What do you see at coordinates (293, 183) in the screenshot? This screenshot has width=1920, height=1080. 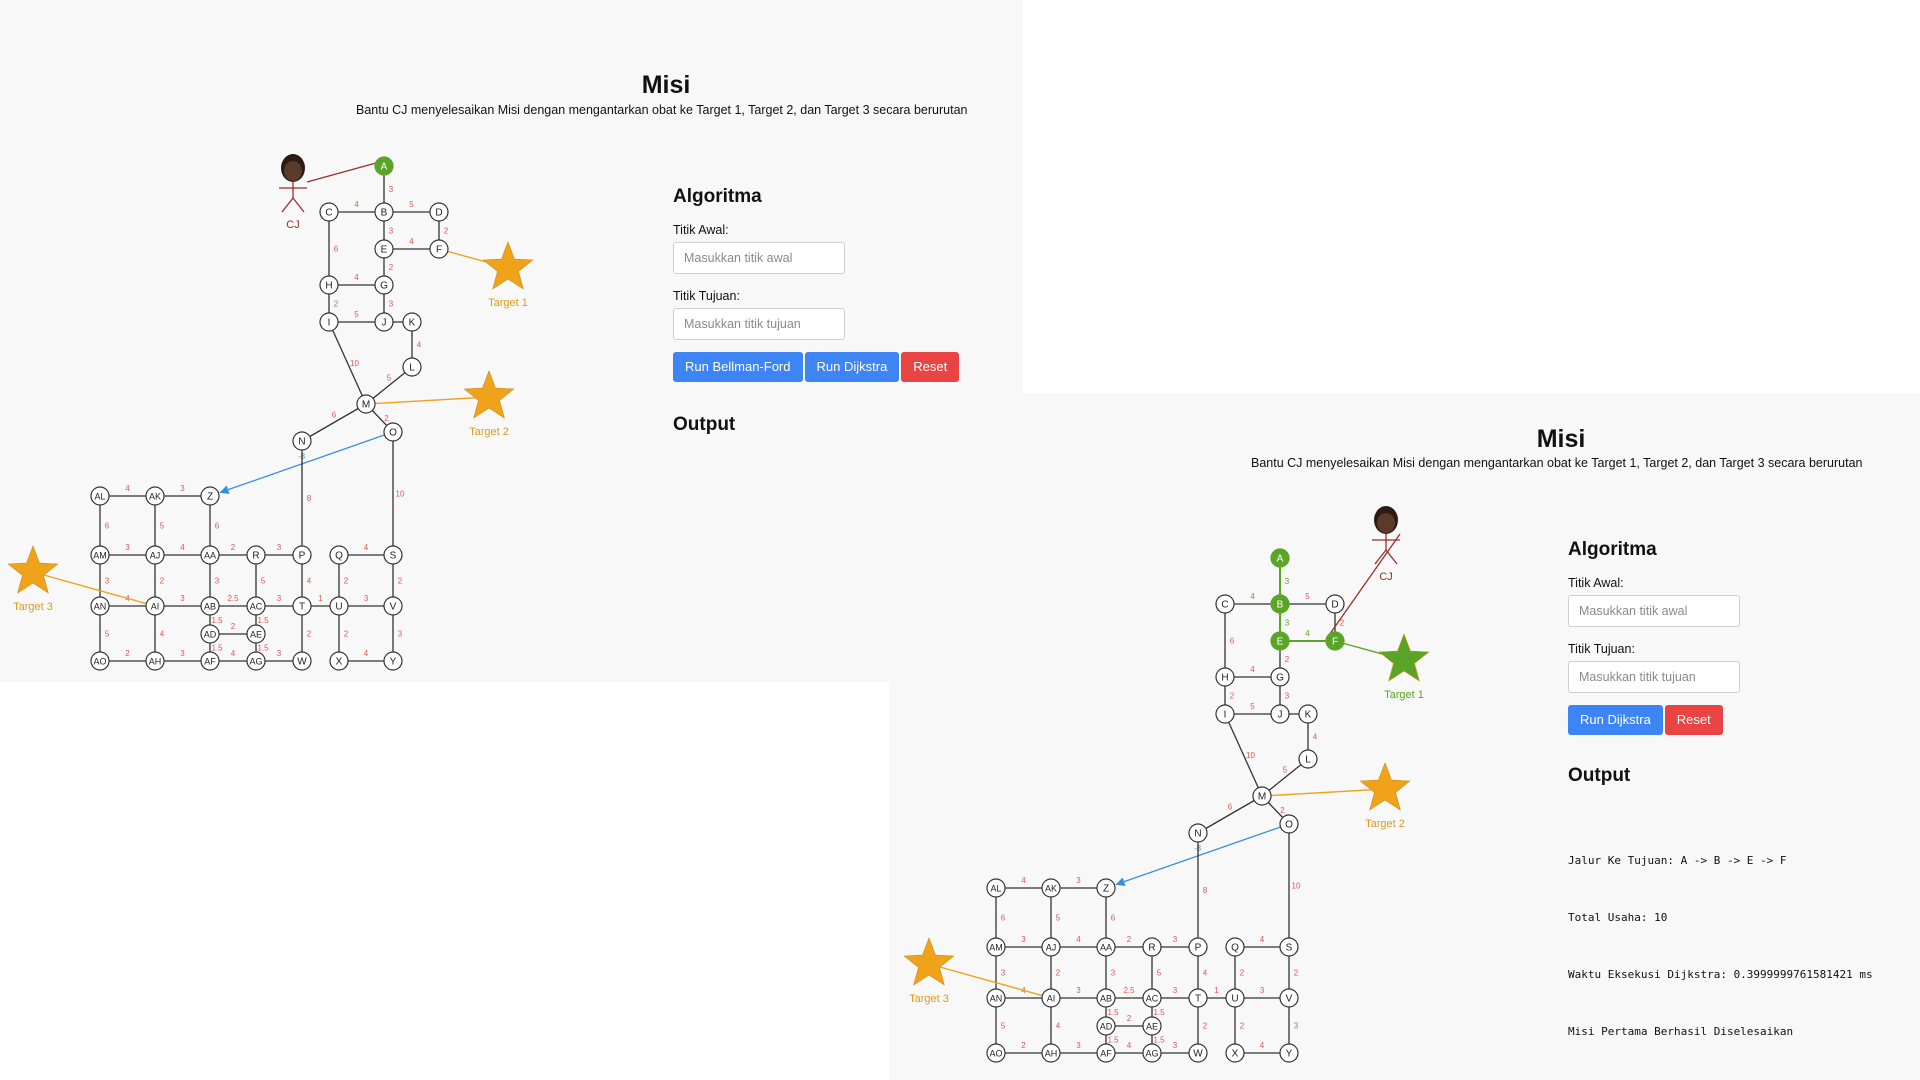 I see `cj-character-icon` at bounding box center [293, 183].